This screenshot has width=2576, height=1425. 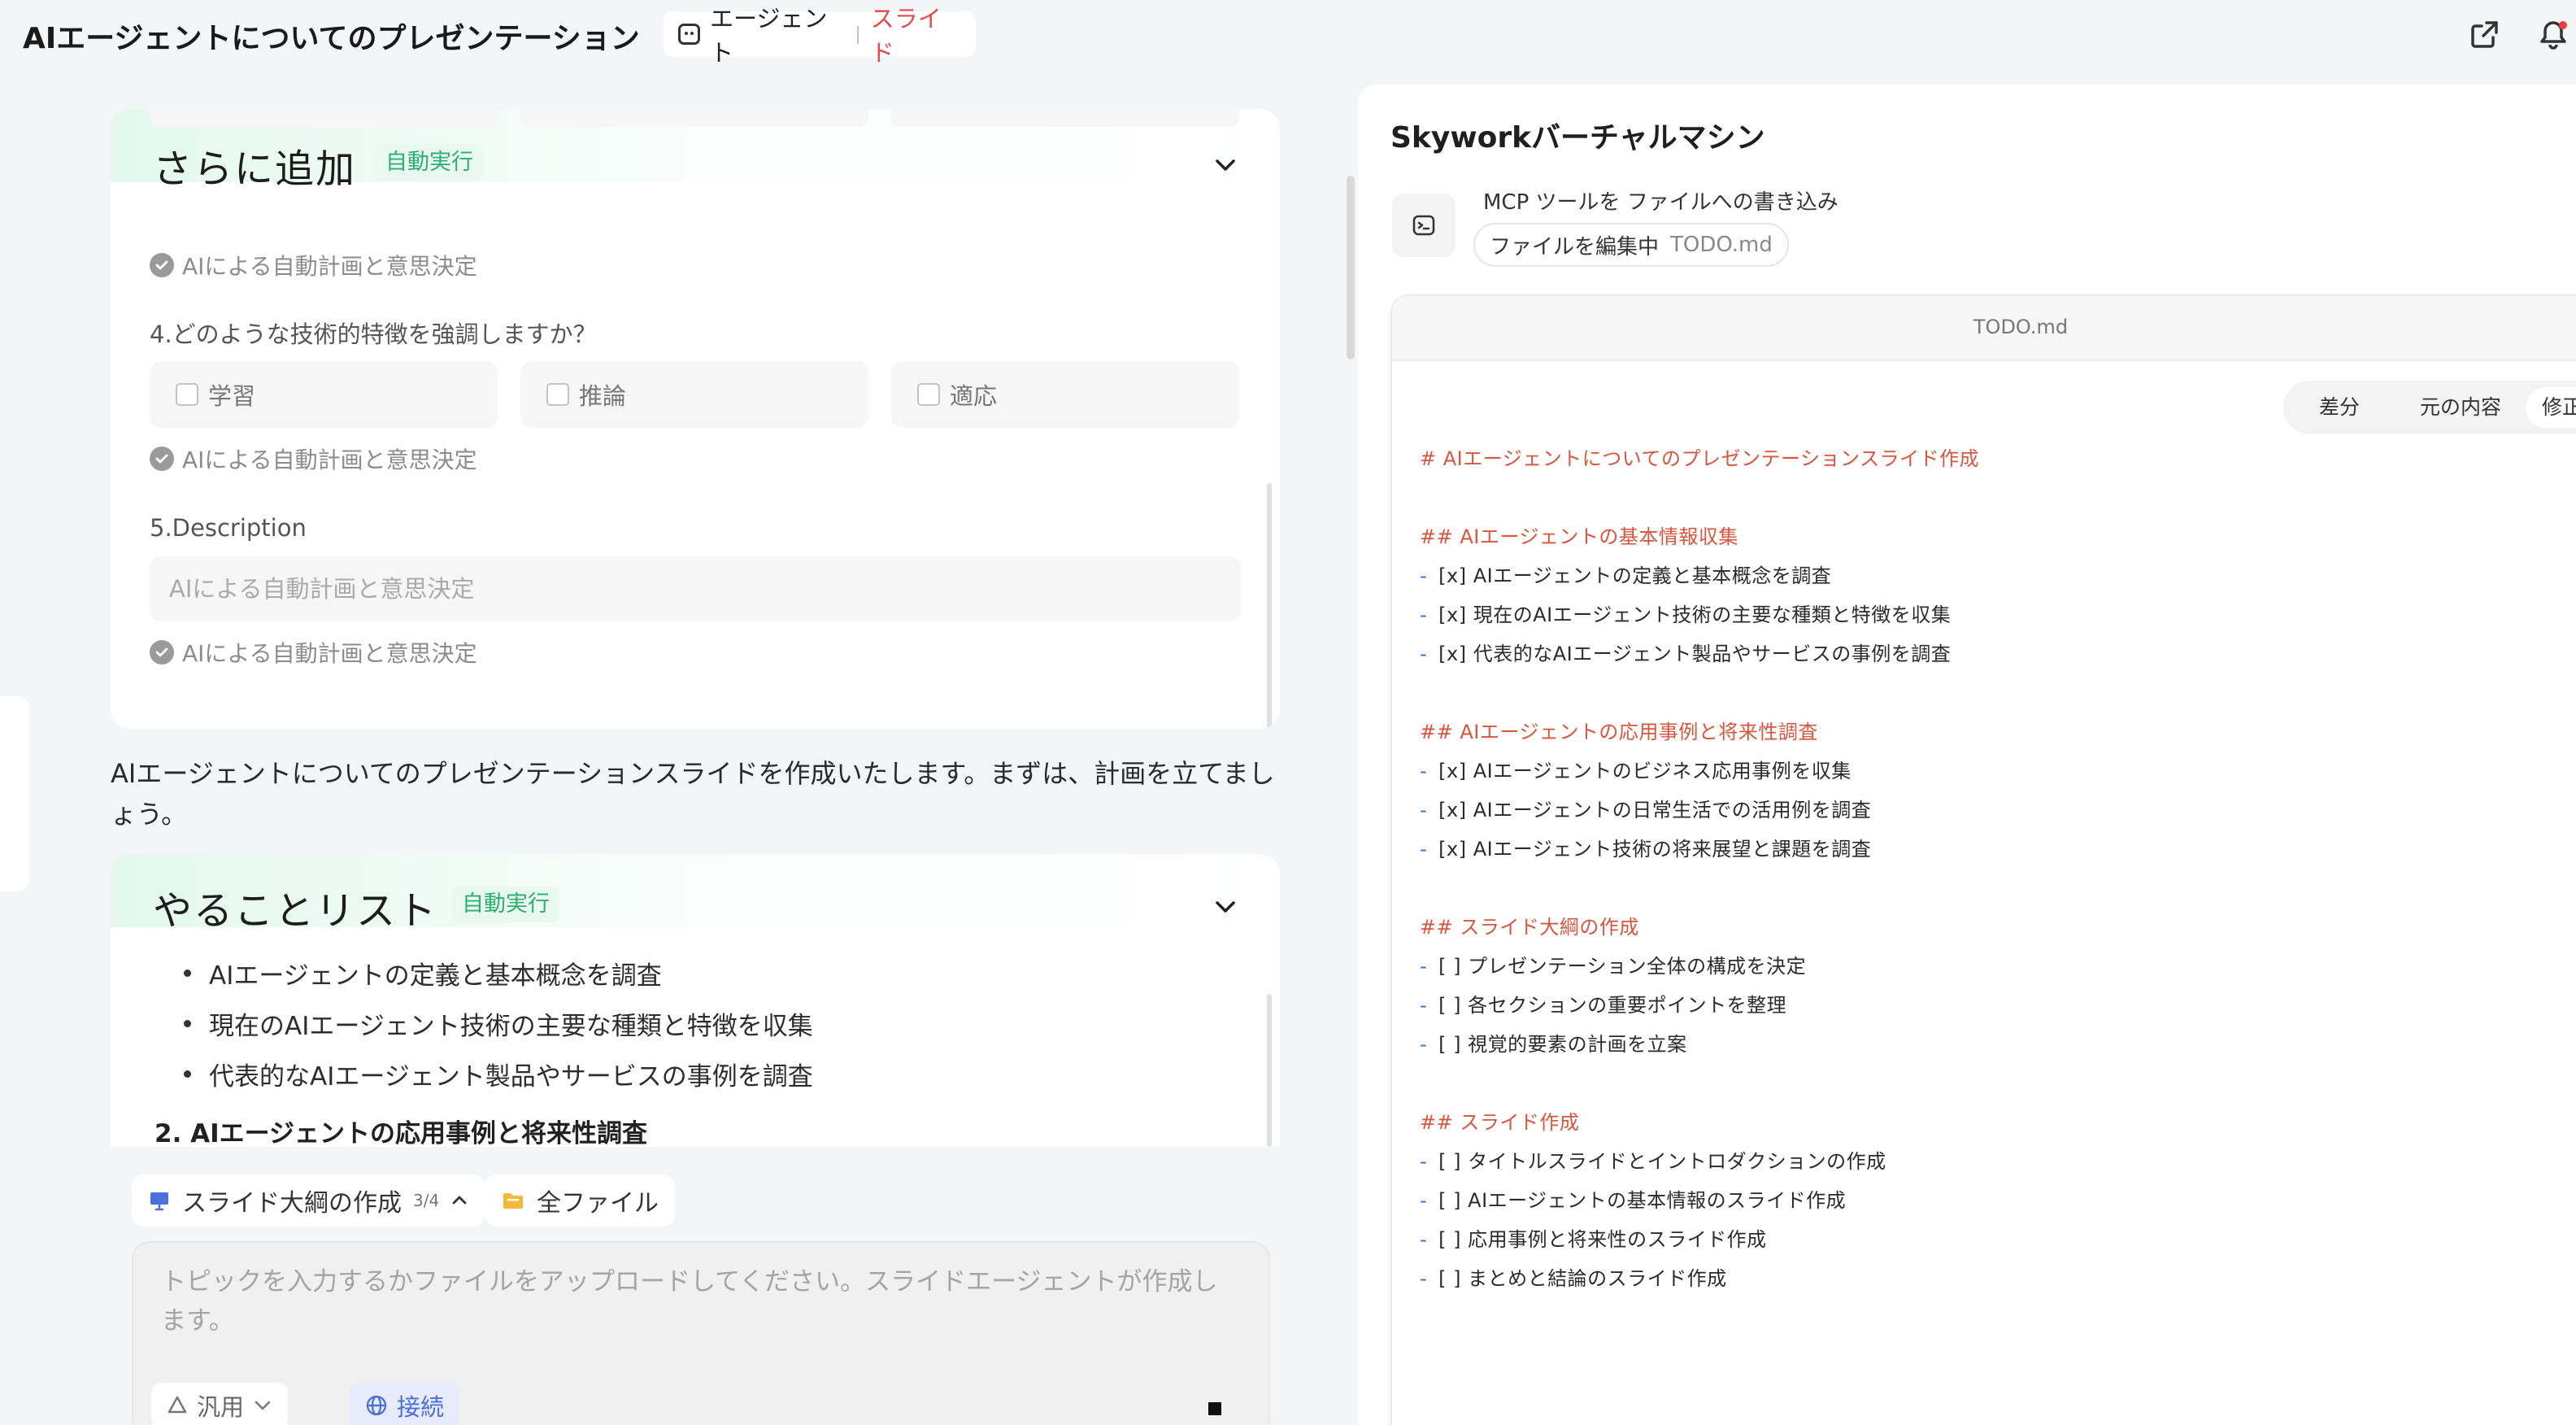 What do you see at coordinates (232, 396) in the screenshot?
I see `option-label: 学習` at bounding box center [232, 396].